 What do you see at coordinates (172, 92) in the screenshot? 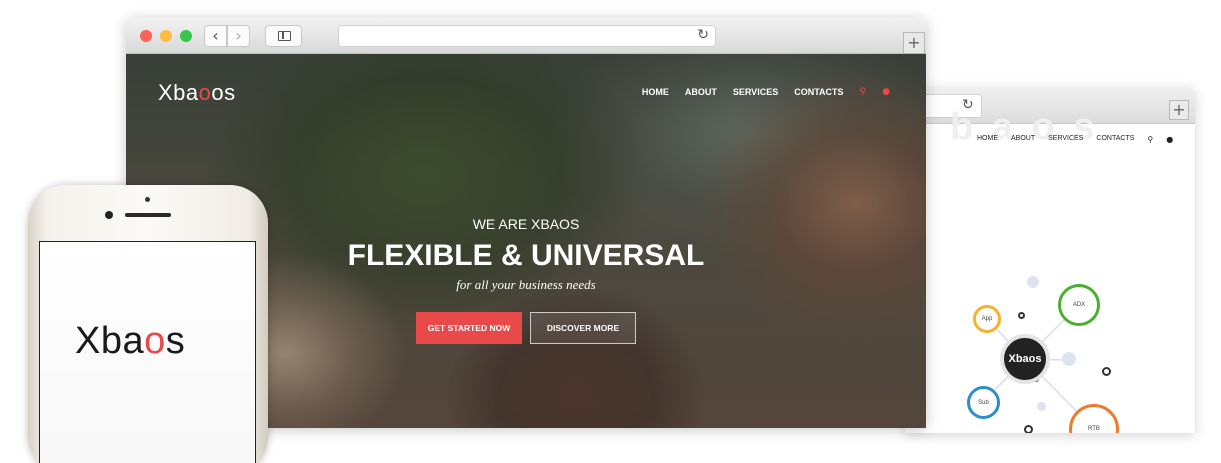
I see `logo-text-start: Xb` at bounding box center [172, 92].